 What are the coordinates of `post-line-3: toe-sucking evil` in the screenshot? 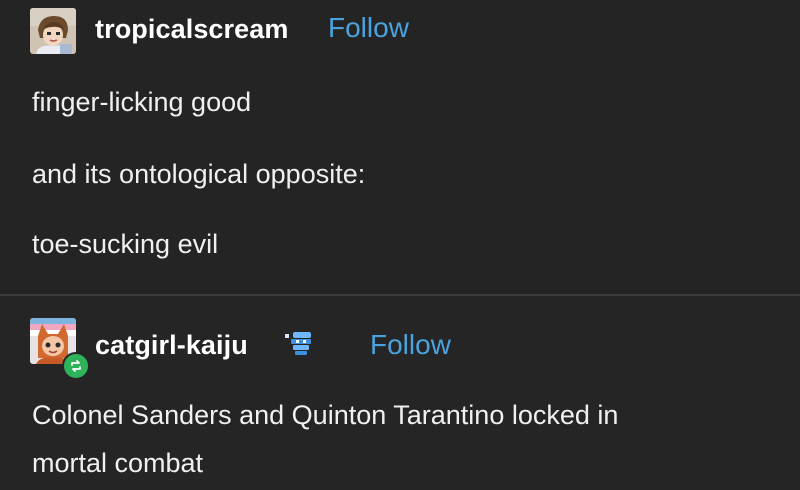 It's located at (125, 244).